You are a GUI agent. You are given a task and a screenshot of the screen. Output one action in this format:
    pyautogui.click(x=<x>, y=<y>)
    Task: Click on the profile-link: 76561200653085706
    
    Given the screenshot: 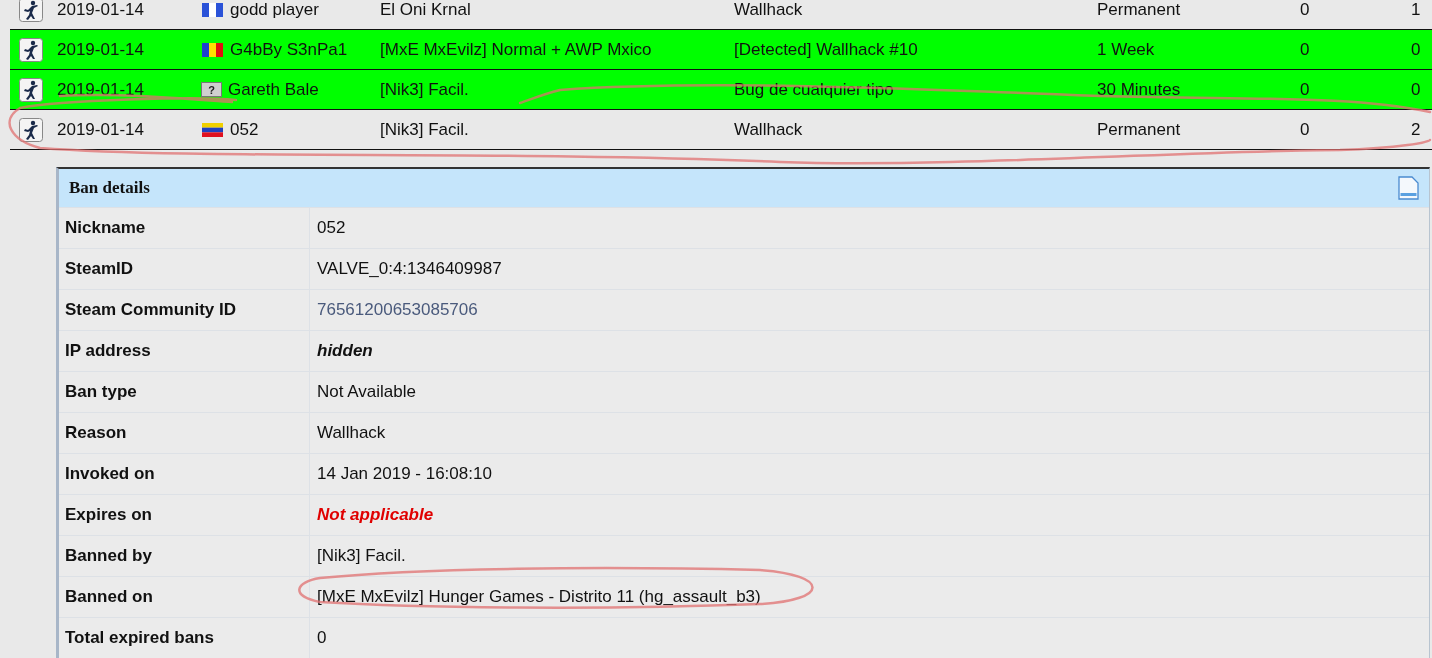 What is the action you would take?
    pyautogui.click(x=397, y=310)
    